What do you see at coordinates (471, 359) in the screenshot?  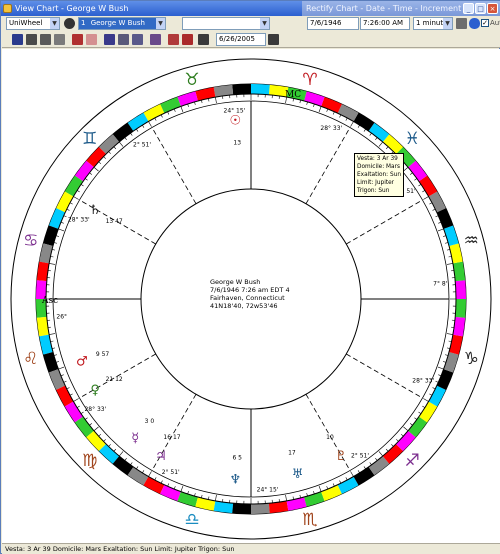 I see `sign-glyph: ♑` at bounding box center [471, 359].